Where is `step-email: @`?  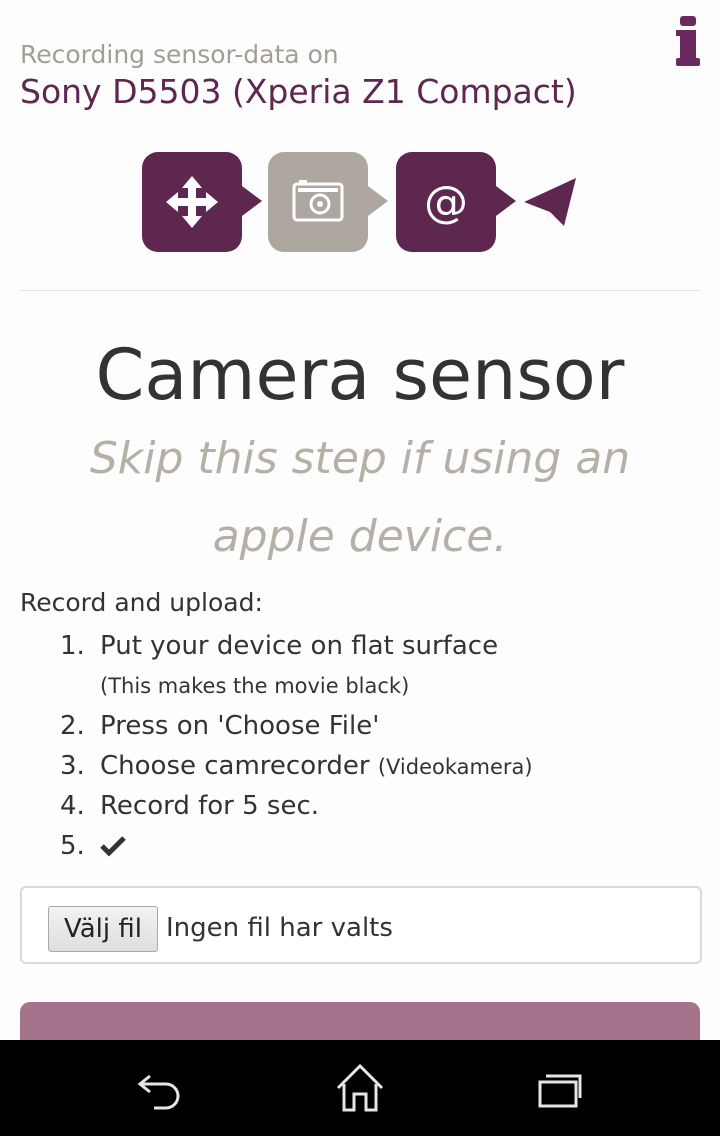 step-email: @ is located at coordinates (446, 202).